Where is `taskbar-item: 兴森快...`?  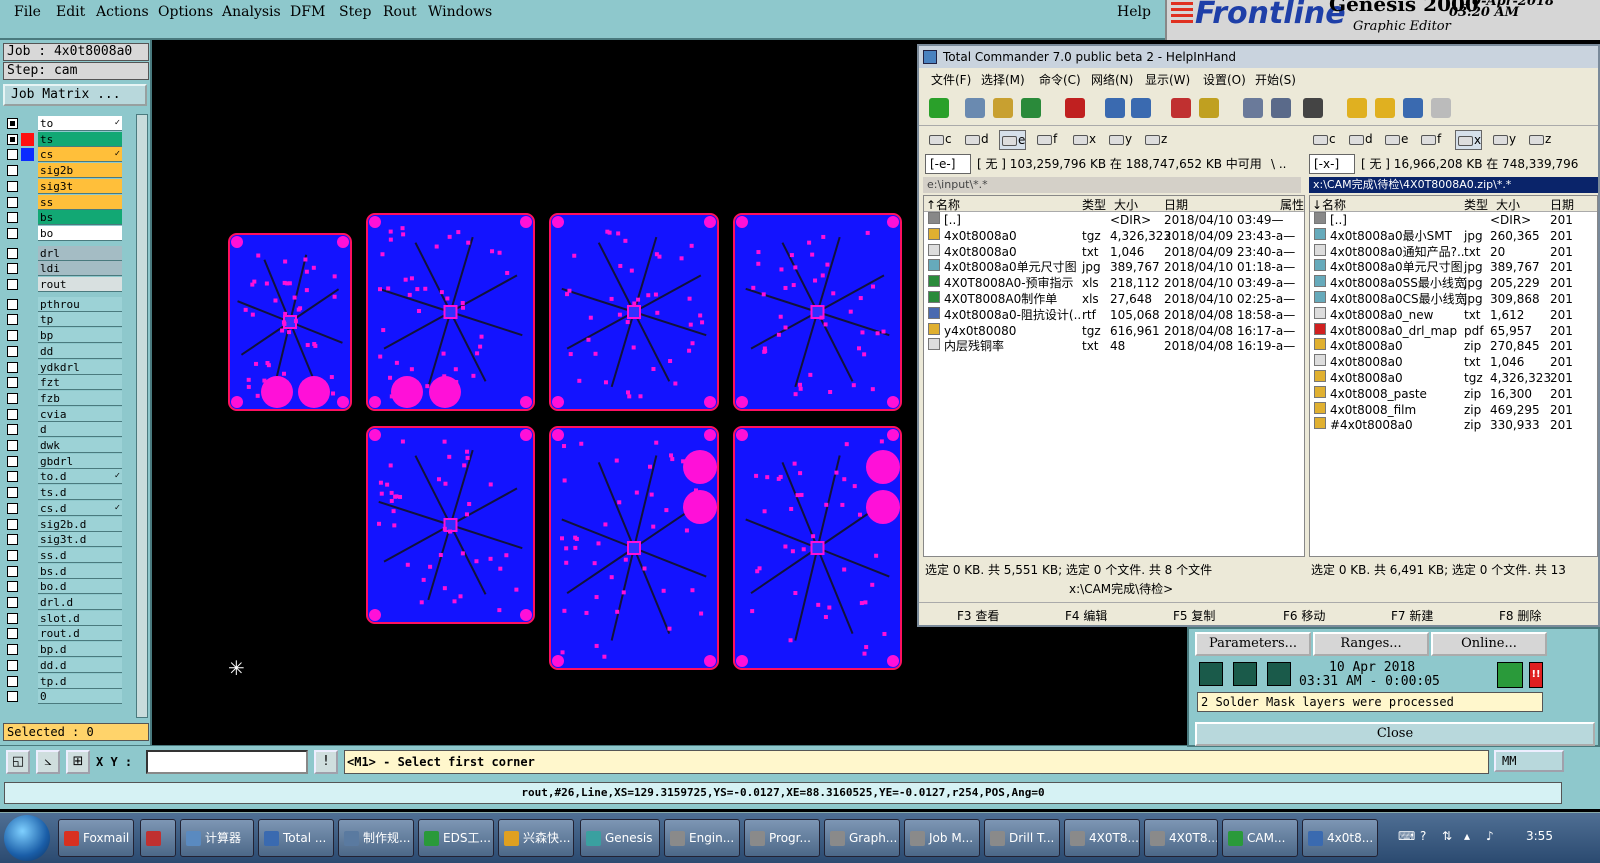
taskbar-item: 兴森快... is located at coordinates (536, 838).